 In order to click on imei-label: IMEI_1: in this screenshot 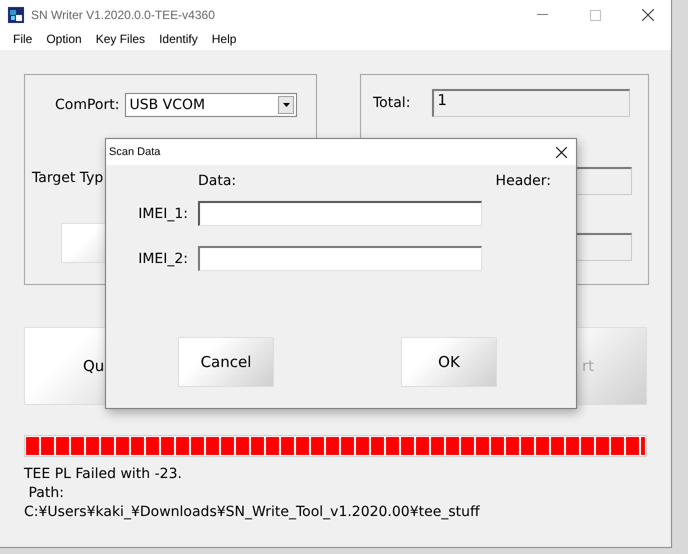, I will do `click(162, 214)`.